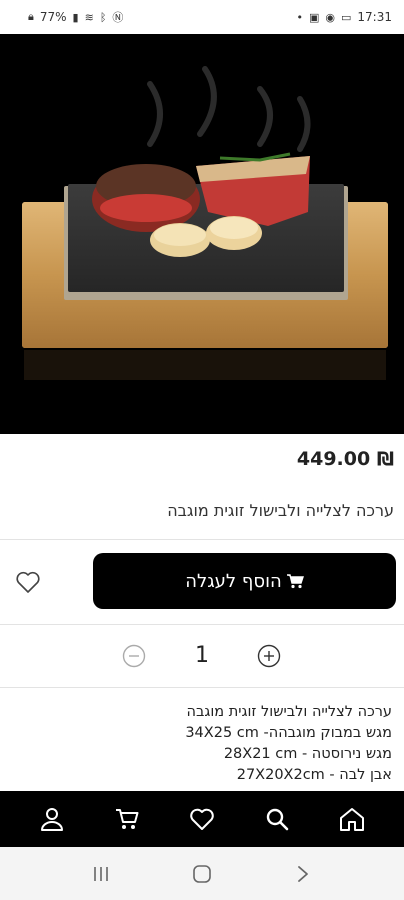  I want to click on heart-icon, so click(202, 819).